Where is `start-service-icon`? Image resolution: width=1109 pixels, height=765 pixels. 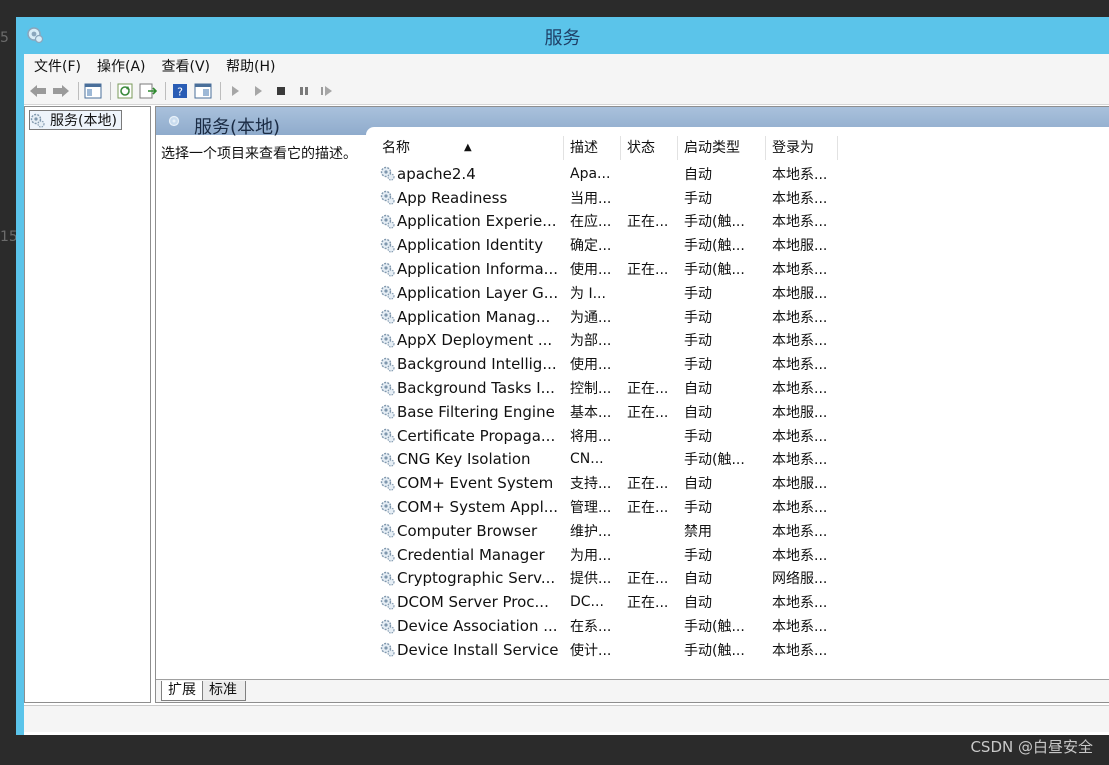
start-service-icon is located at coordinates (235, 91).